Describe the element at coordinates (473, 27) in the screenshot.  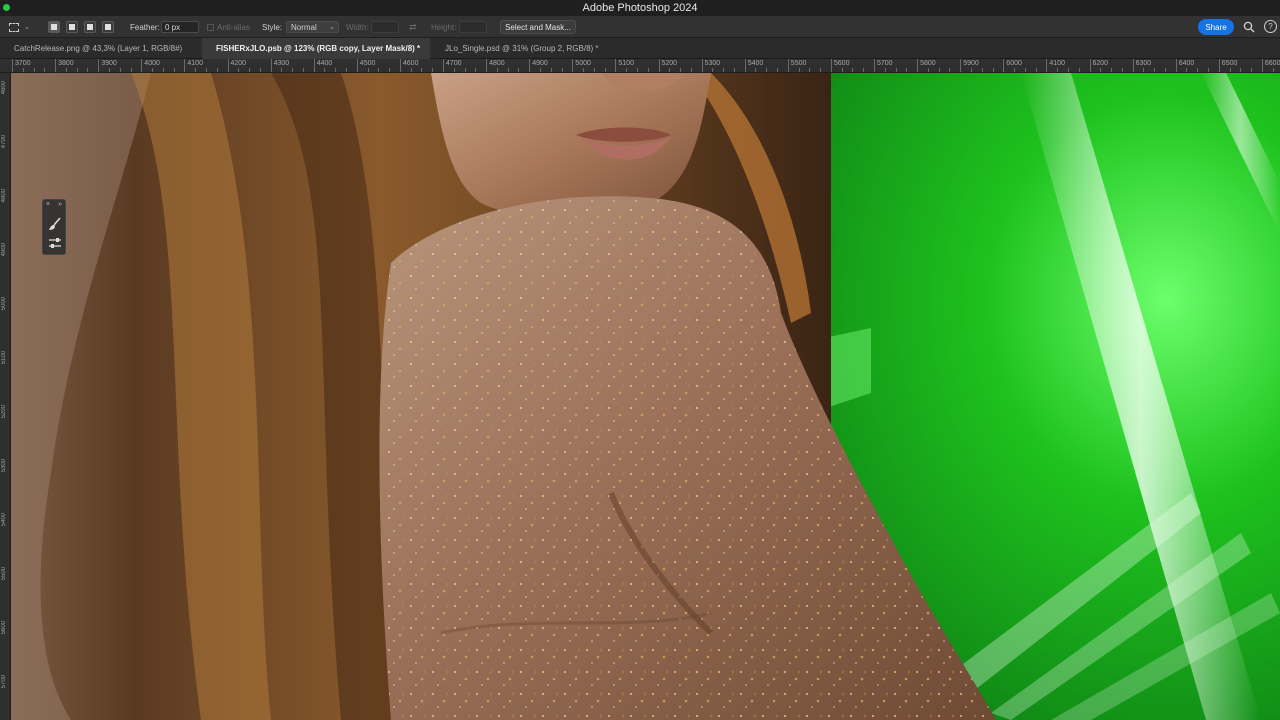
I see `height-input` at that location.